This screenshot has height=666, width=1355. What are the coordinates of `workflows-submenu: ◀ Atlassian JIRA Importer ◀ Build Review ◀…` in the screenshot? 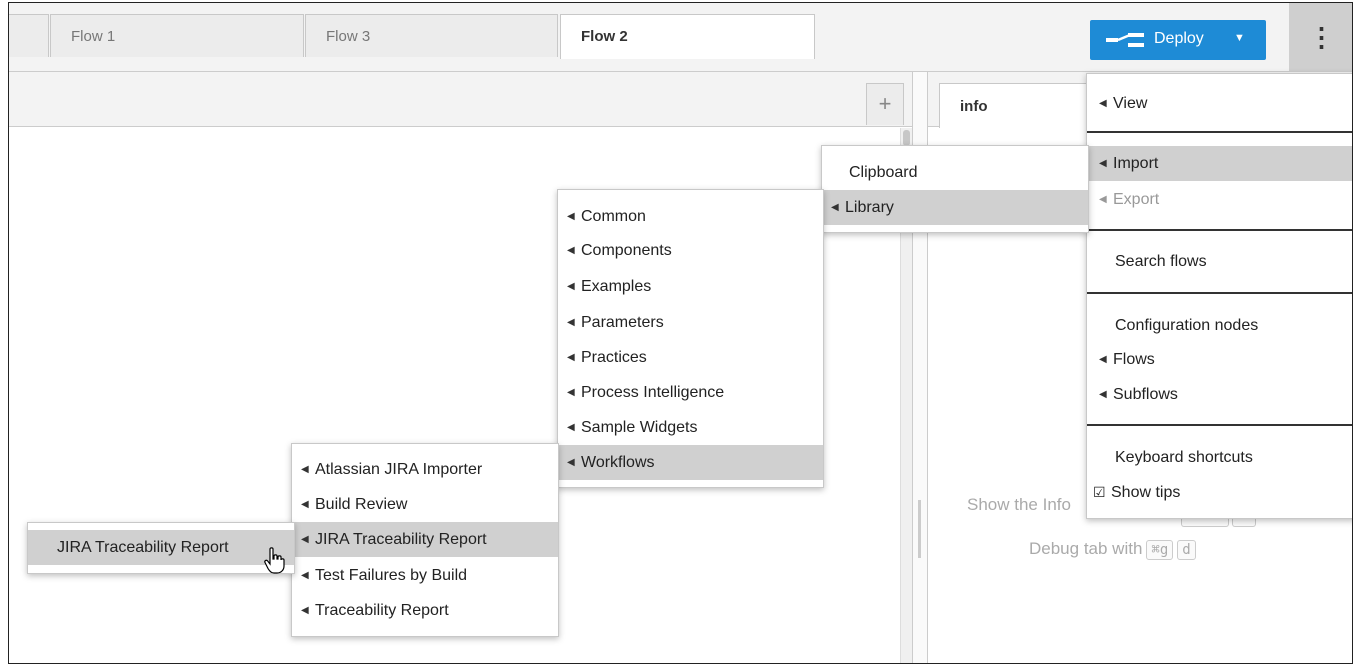 It's located at (425, 540).